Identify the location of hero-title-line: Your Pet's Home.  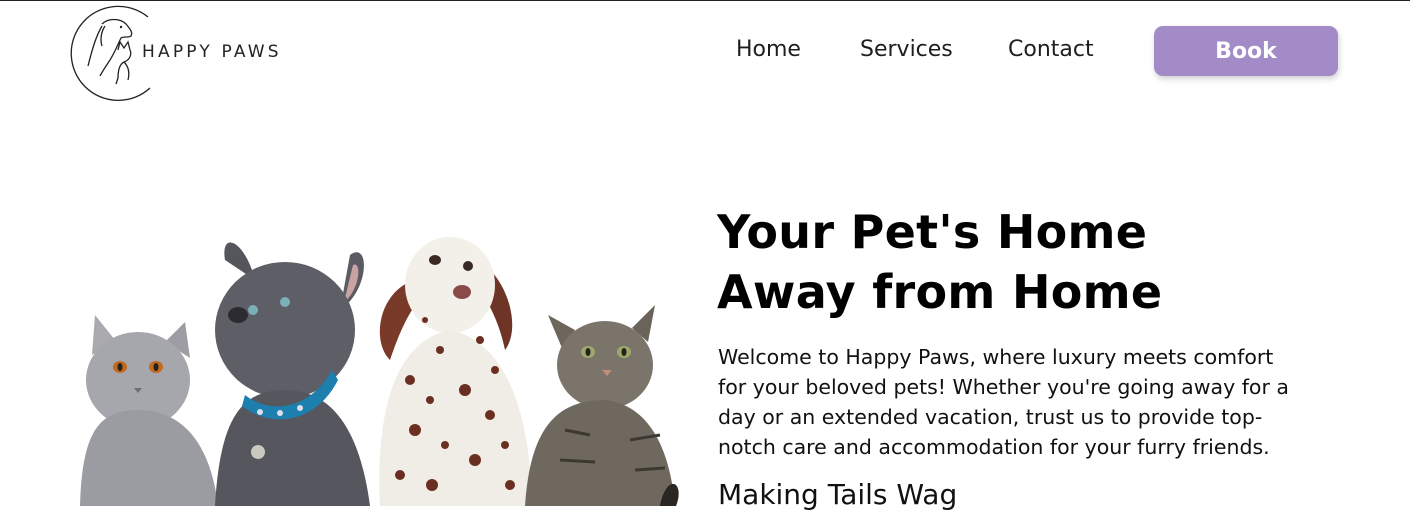
(932, 232).